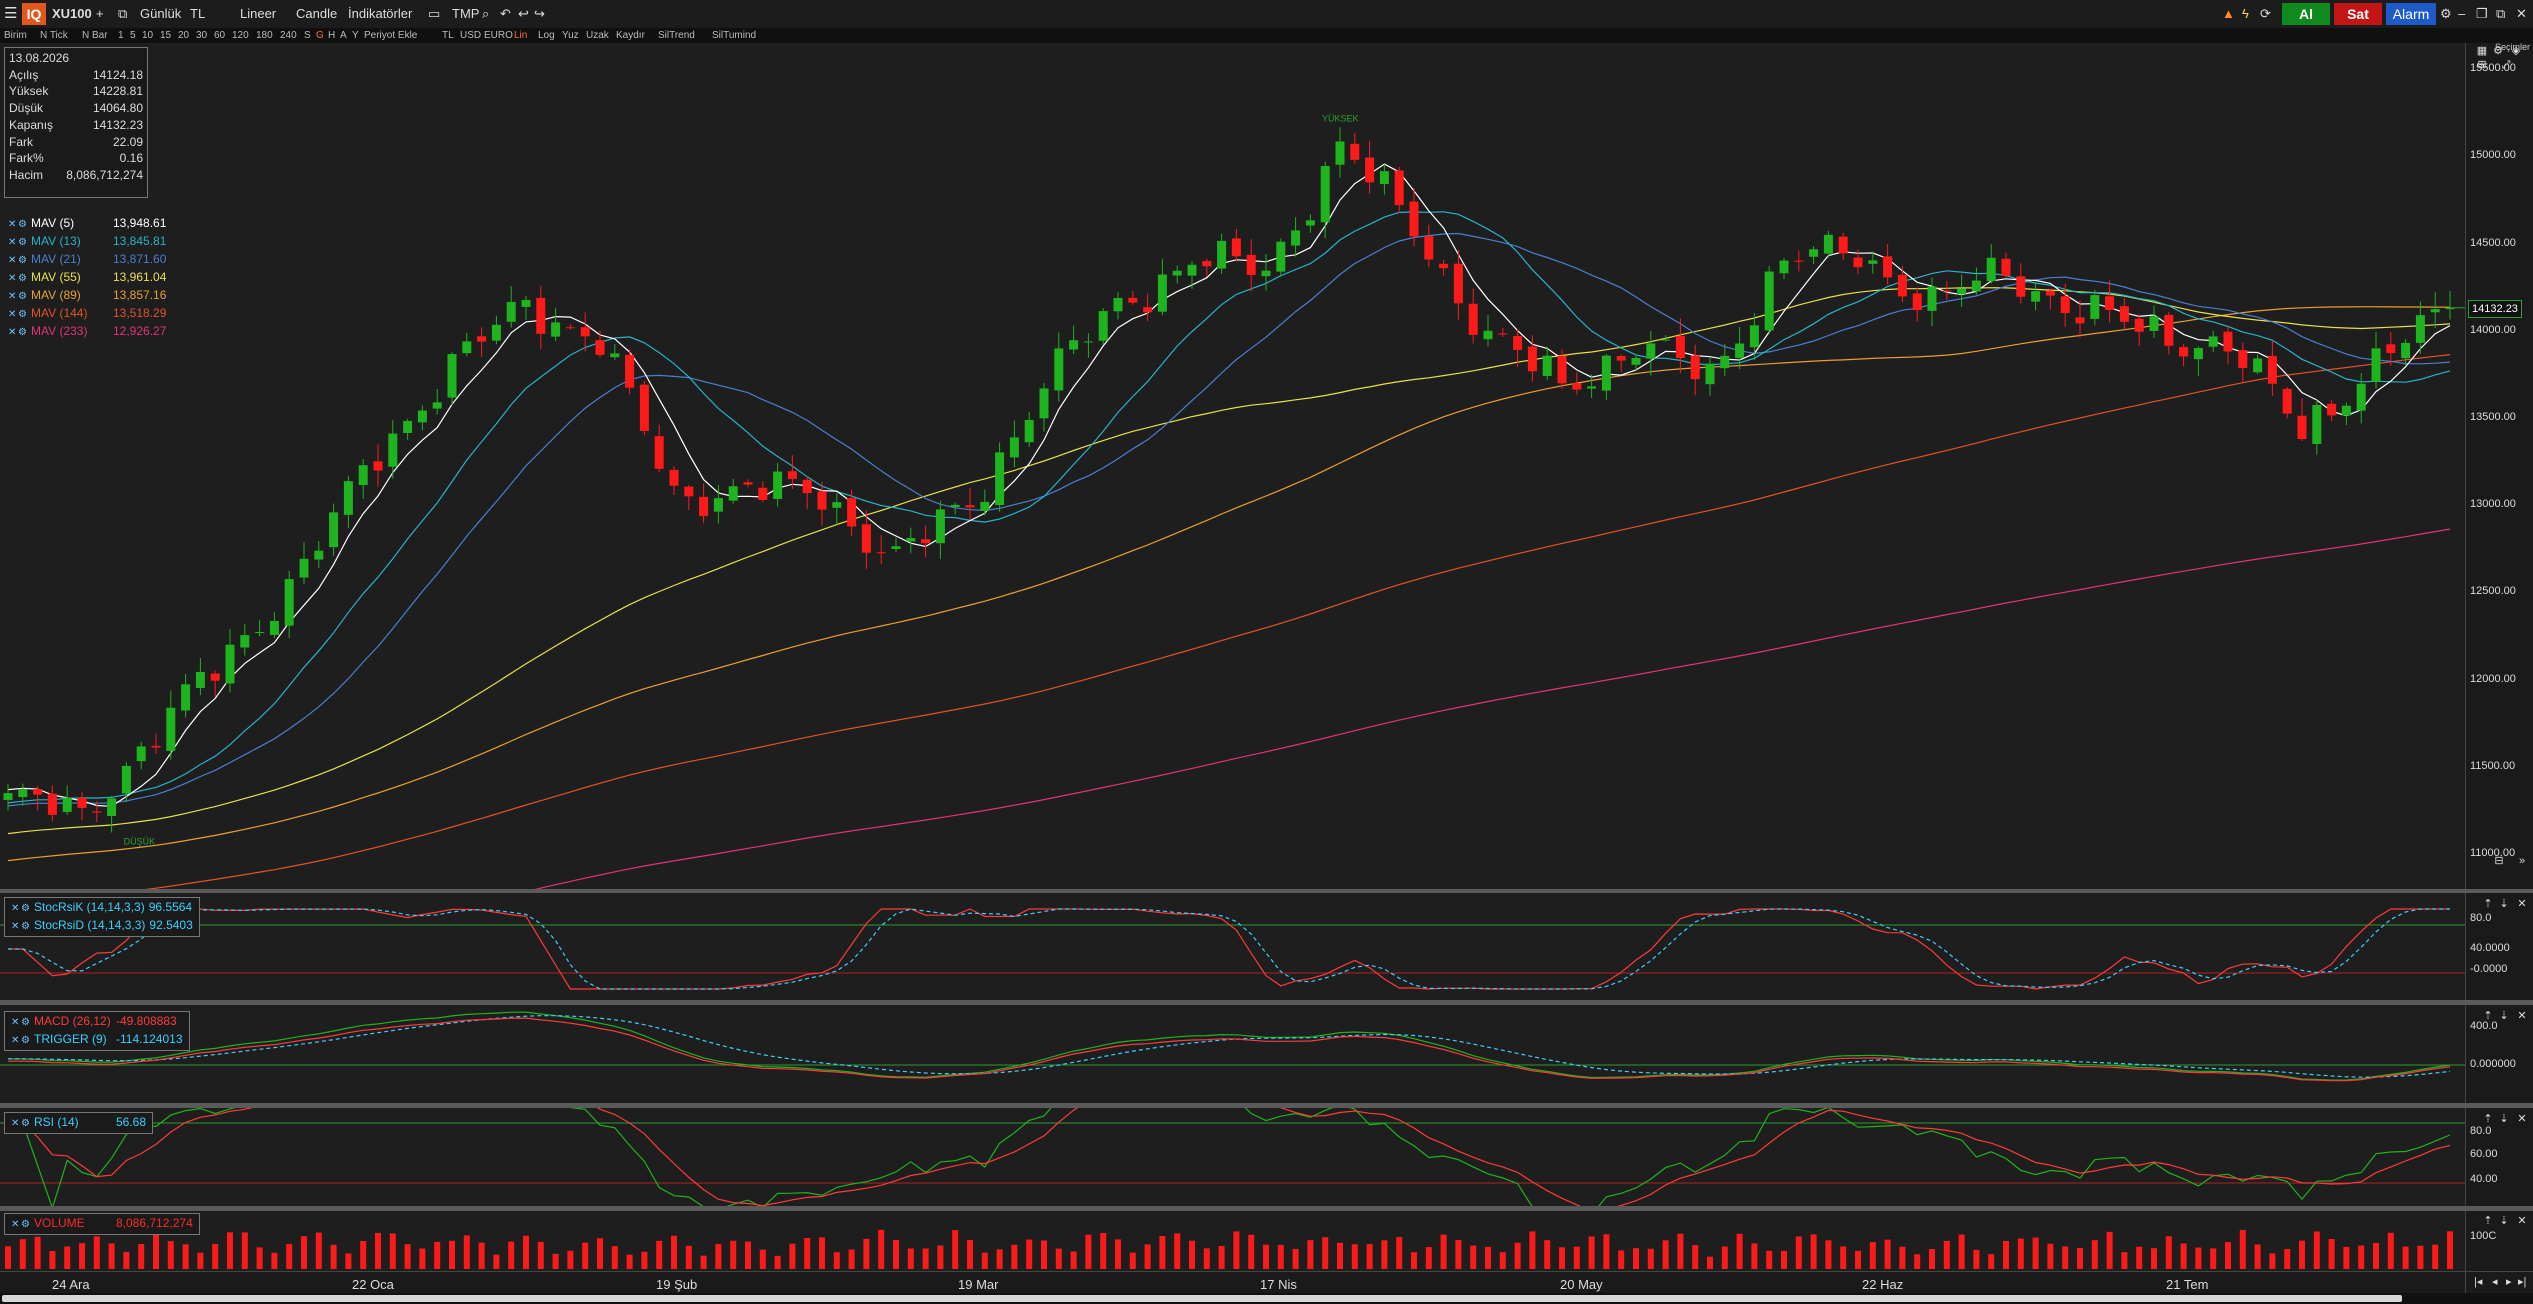  Describe the element at coordinates (2522, 904) in the screenshot. I see `close-pane-icon: ✕` at that location.